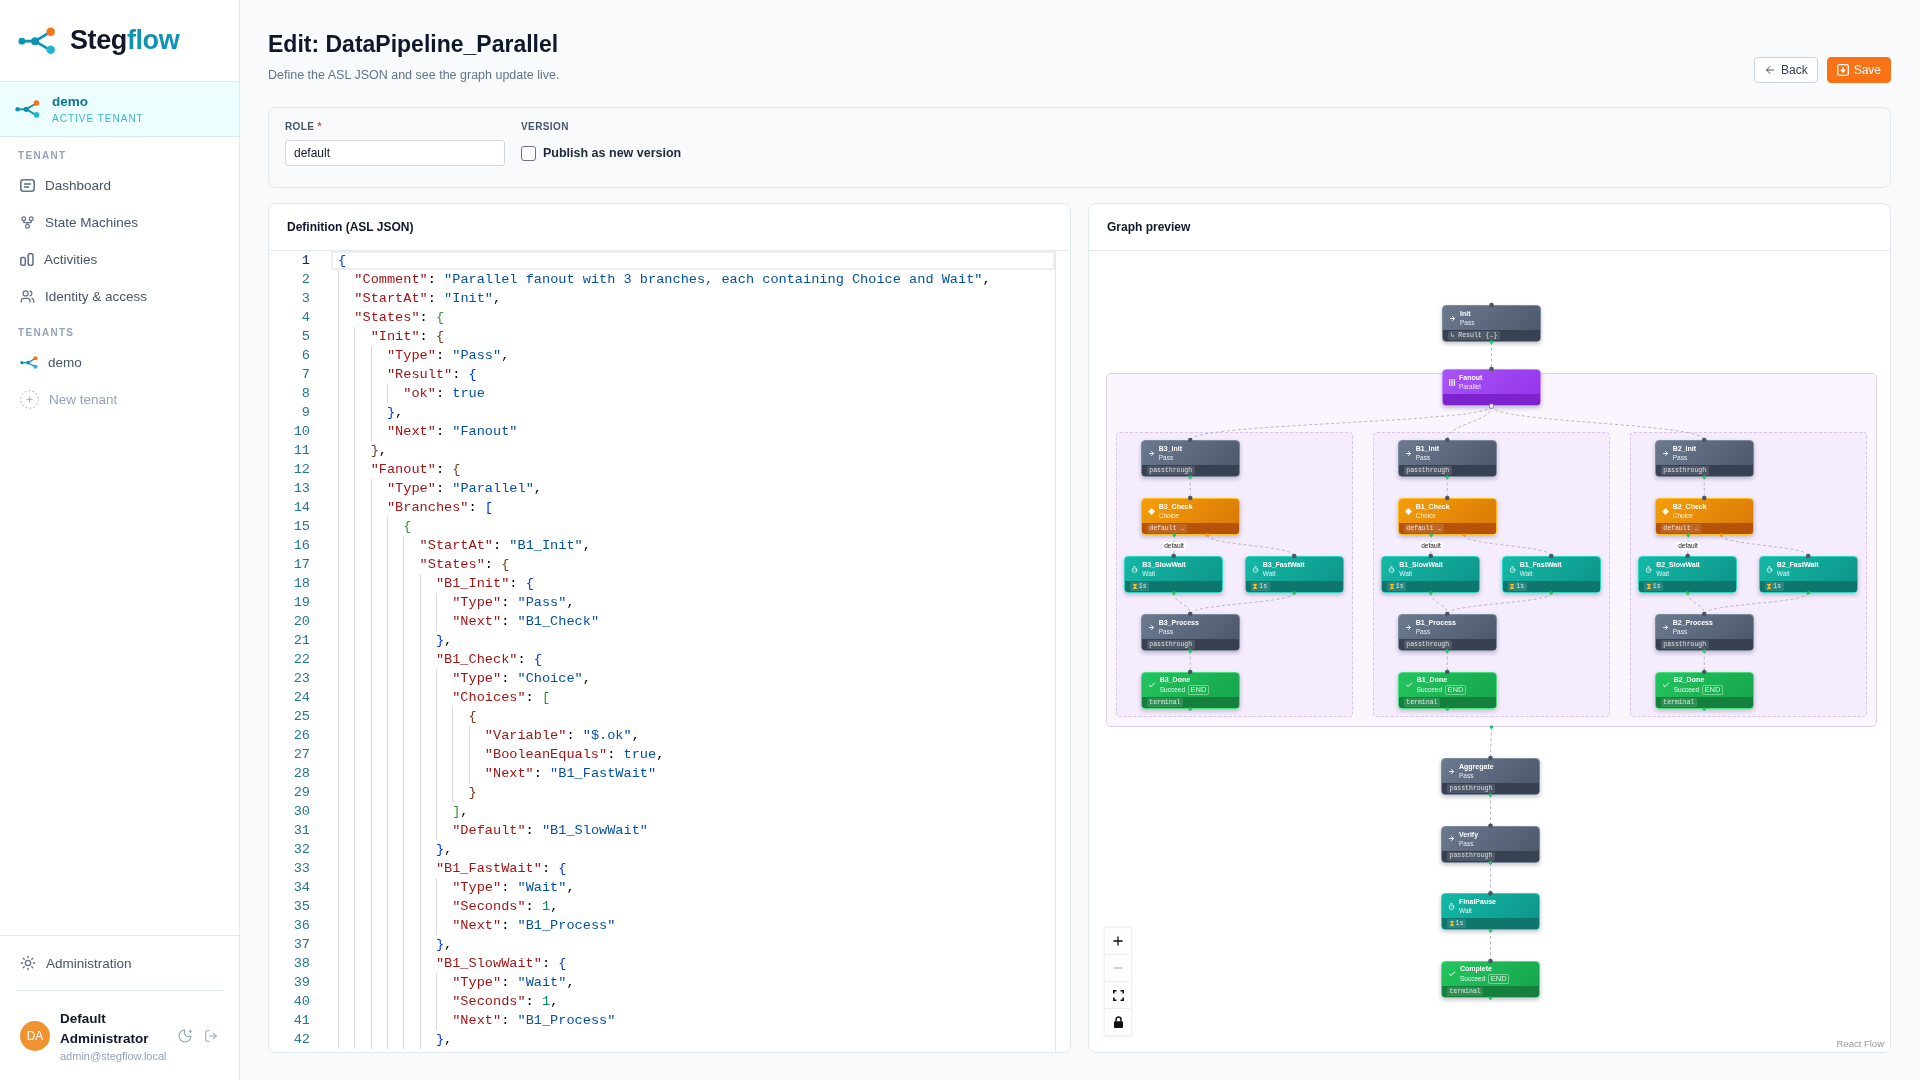 This screenshot has height=1080, width=1920. Describe the element at coordinates (35, 1035) in the screenshot. I see `user-avatar: DA` at that location.